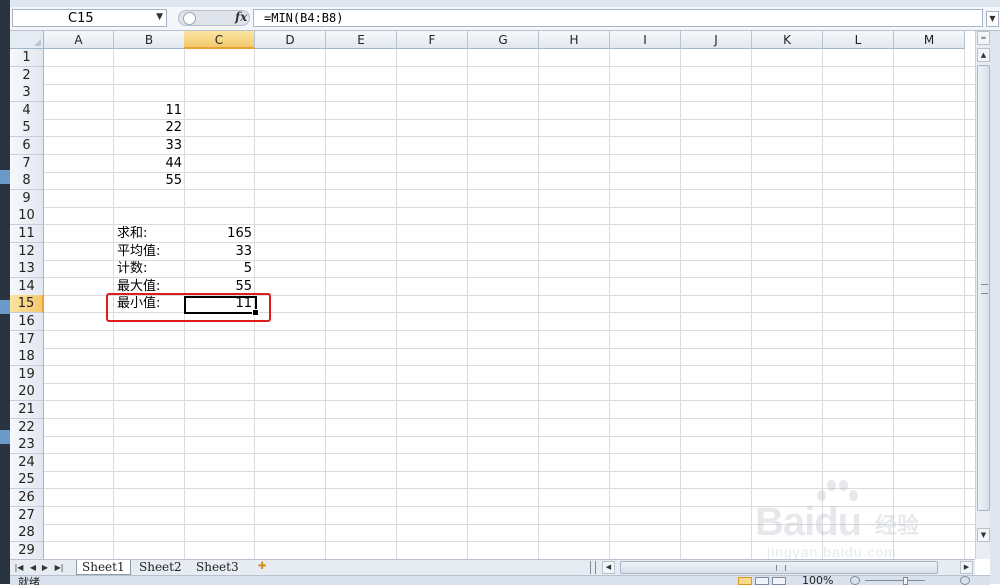 The width and height of the screenshot is (1000, 585). Describe the element at coordinates (618, 18) in the screenshot. I see `formula-input: =MIN(B4:B8)` at that location.